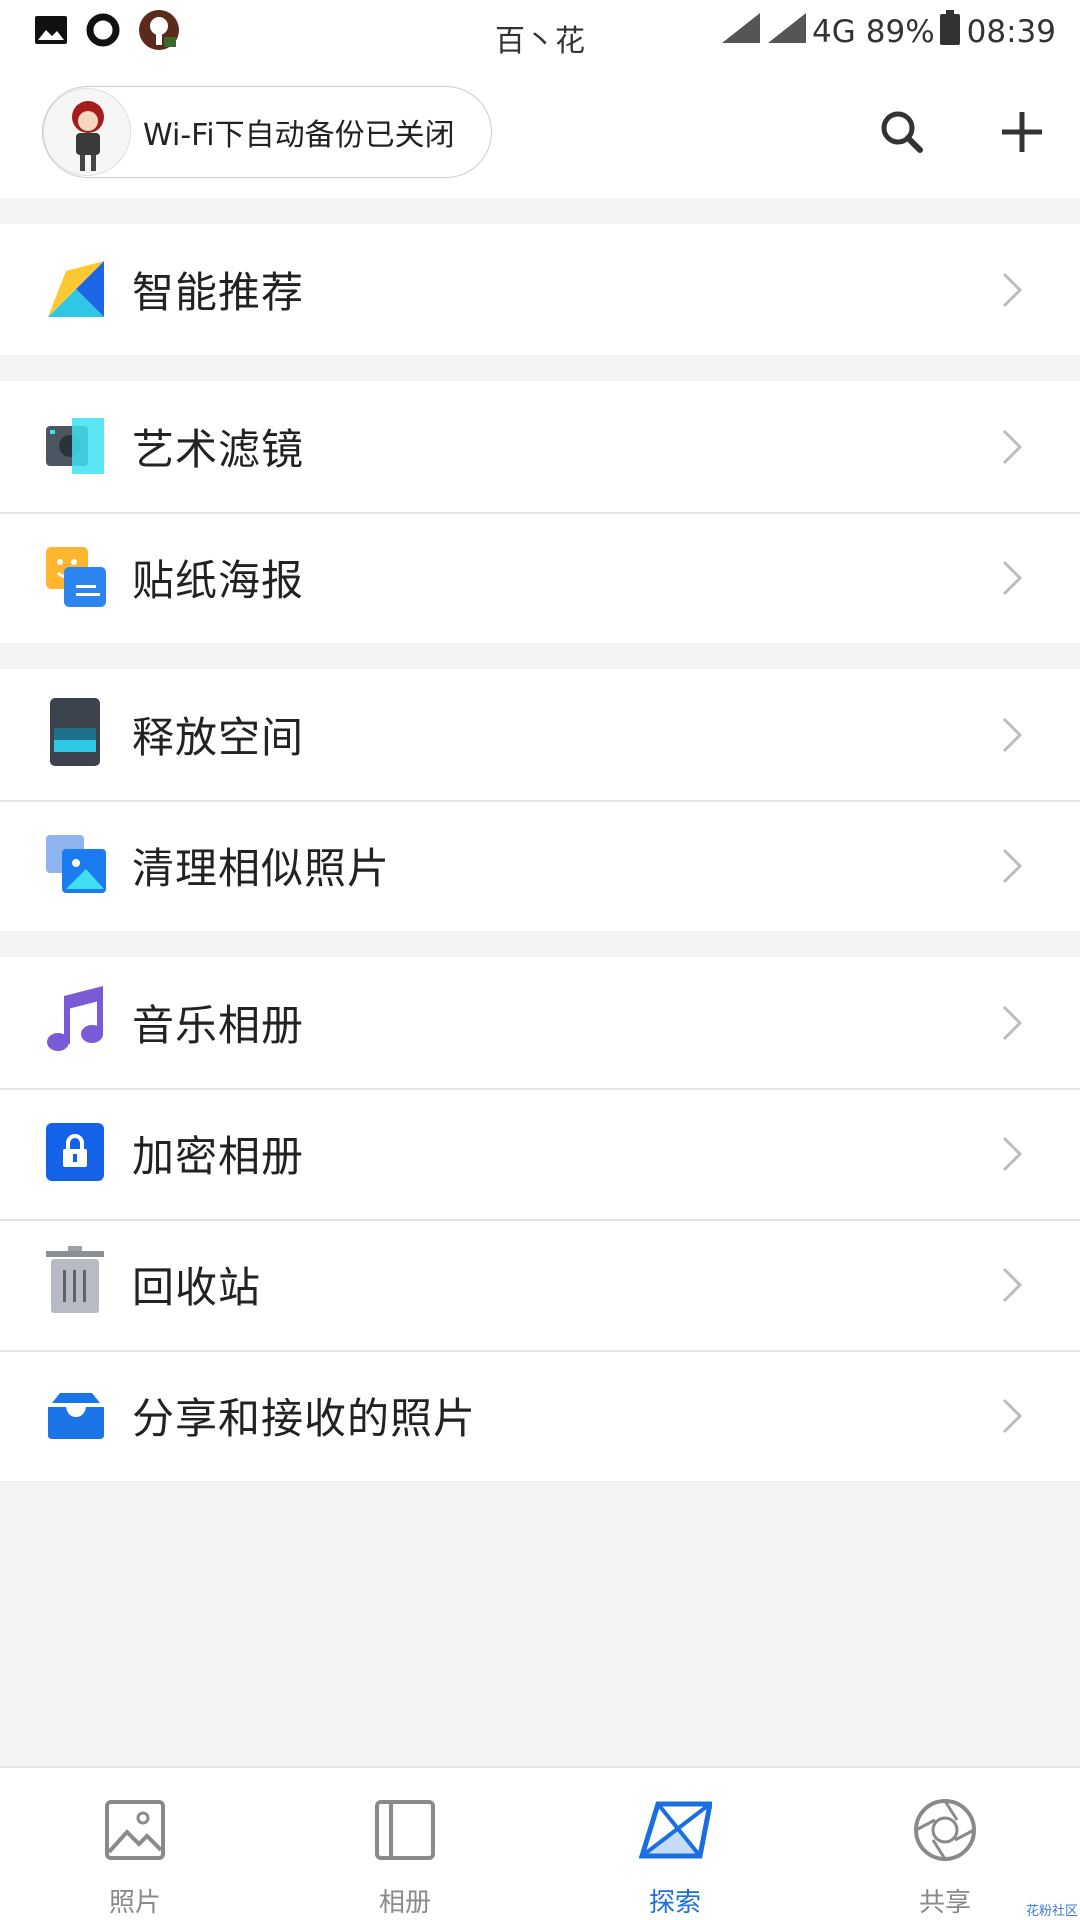  I want to click on watermark: 花粉社区, so click(1051, 1911).